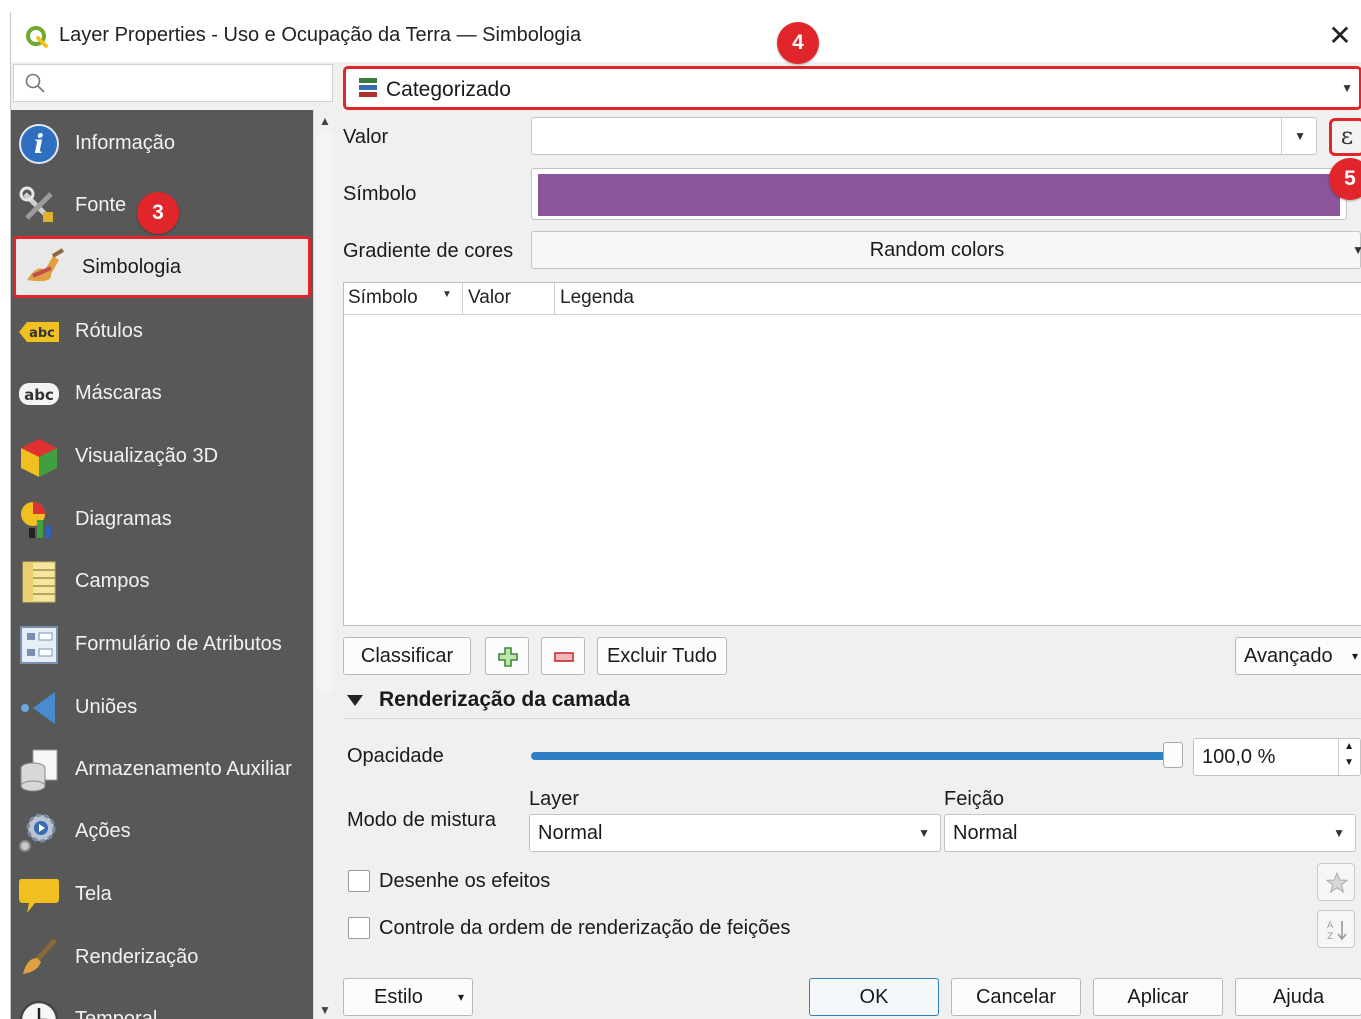 The width and height of the screenshot is (1361, 1019). What do you see at coordinates (937, 250) in the screenshot?
I see `color-ramp-value: Random colors` at bounding box center [937, 250].